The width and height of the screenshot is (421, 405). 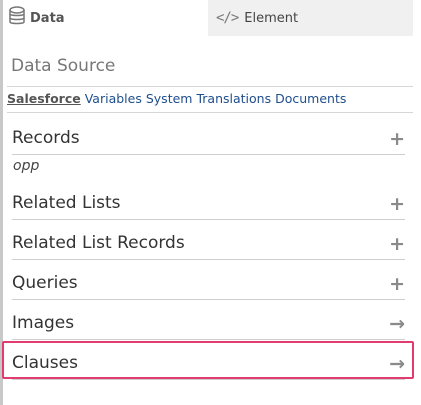 I want to click on section-queries: Queries +, so click(x=210, y=286).